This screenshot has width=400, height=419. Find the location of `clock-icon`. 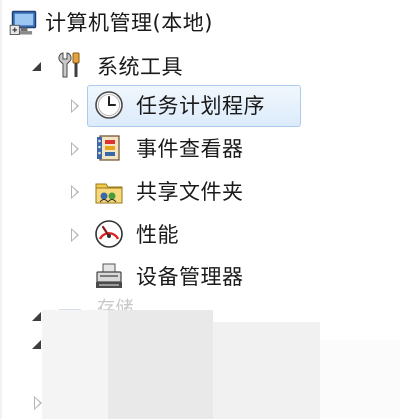

clock-icon is located at coordinates (109, 105).